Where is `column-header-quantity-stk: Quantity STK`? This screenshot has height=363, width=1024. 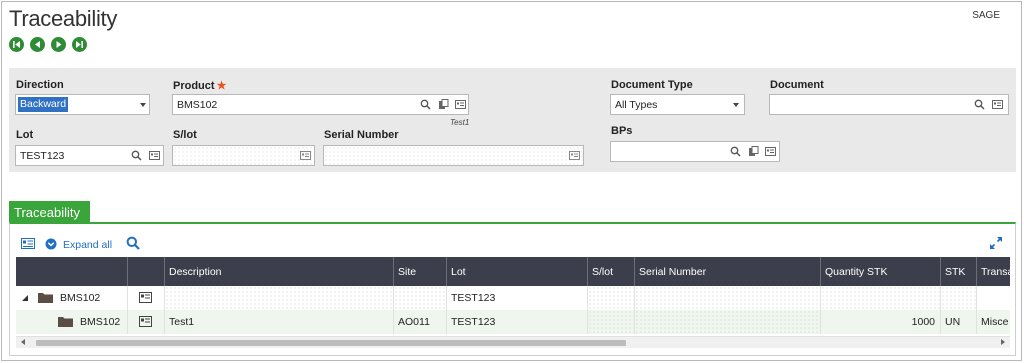 column-header-quantity-stk: Quantity STK is located at coordinates (881, 271).